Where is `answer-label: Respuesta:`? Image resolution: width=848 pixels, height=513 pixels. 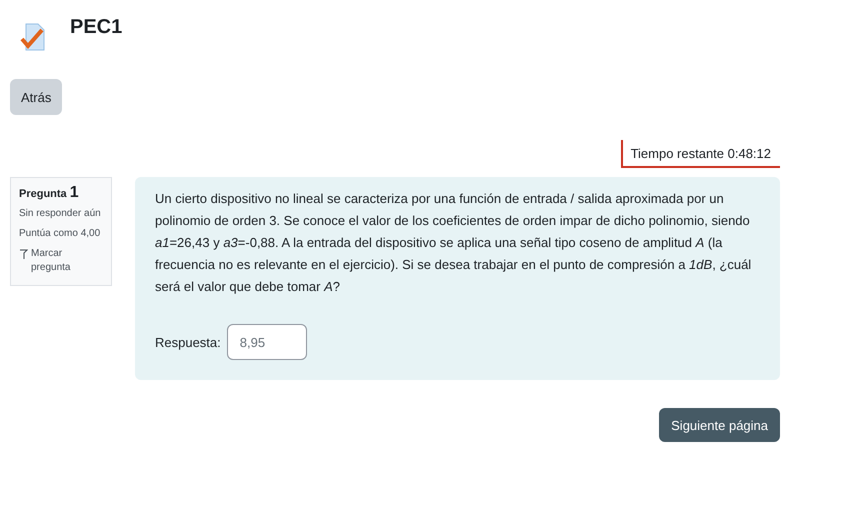
answer-label: Respuesta: is located at coordinates (188, 342).